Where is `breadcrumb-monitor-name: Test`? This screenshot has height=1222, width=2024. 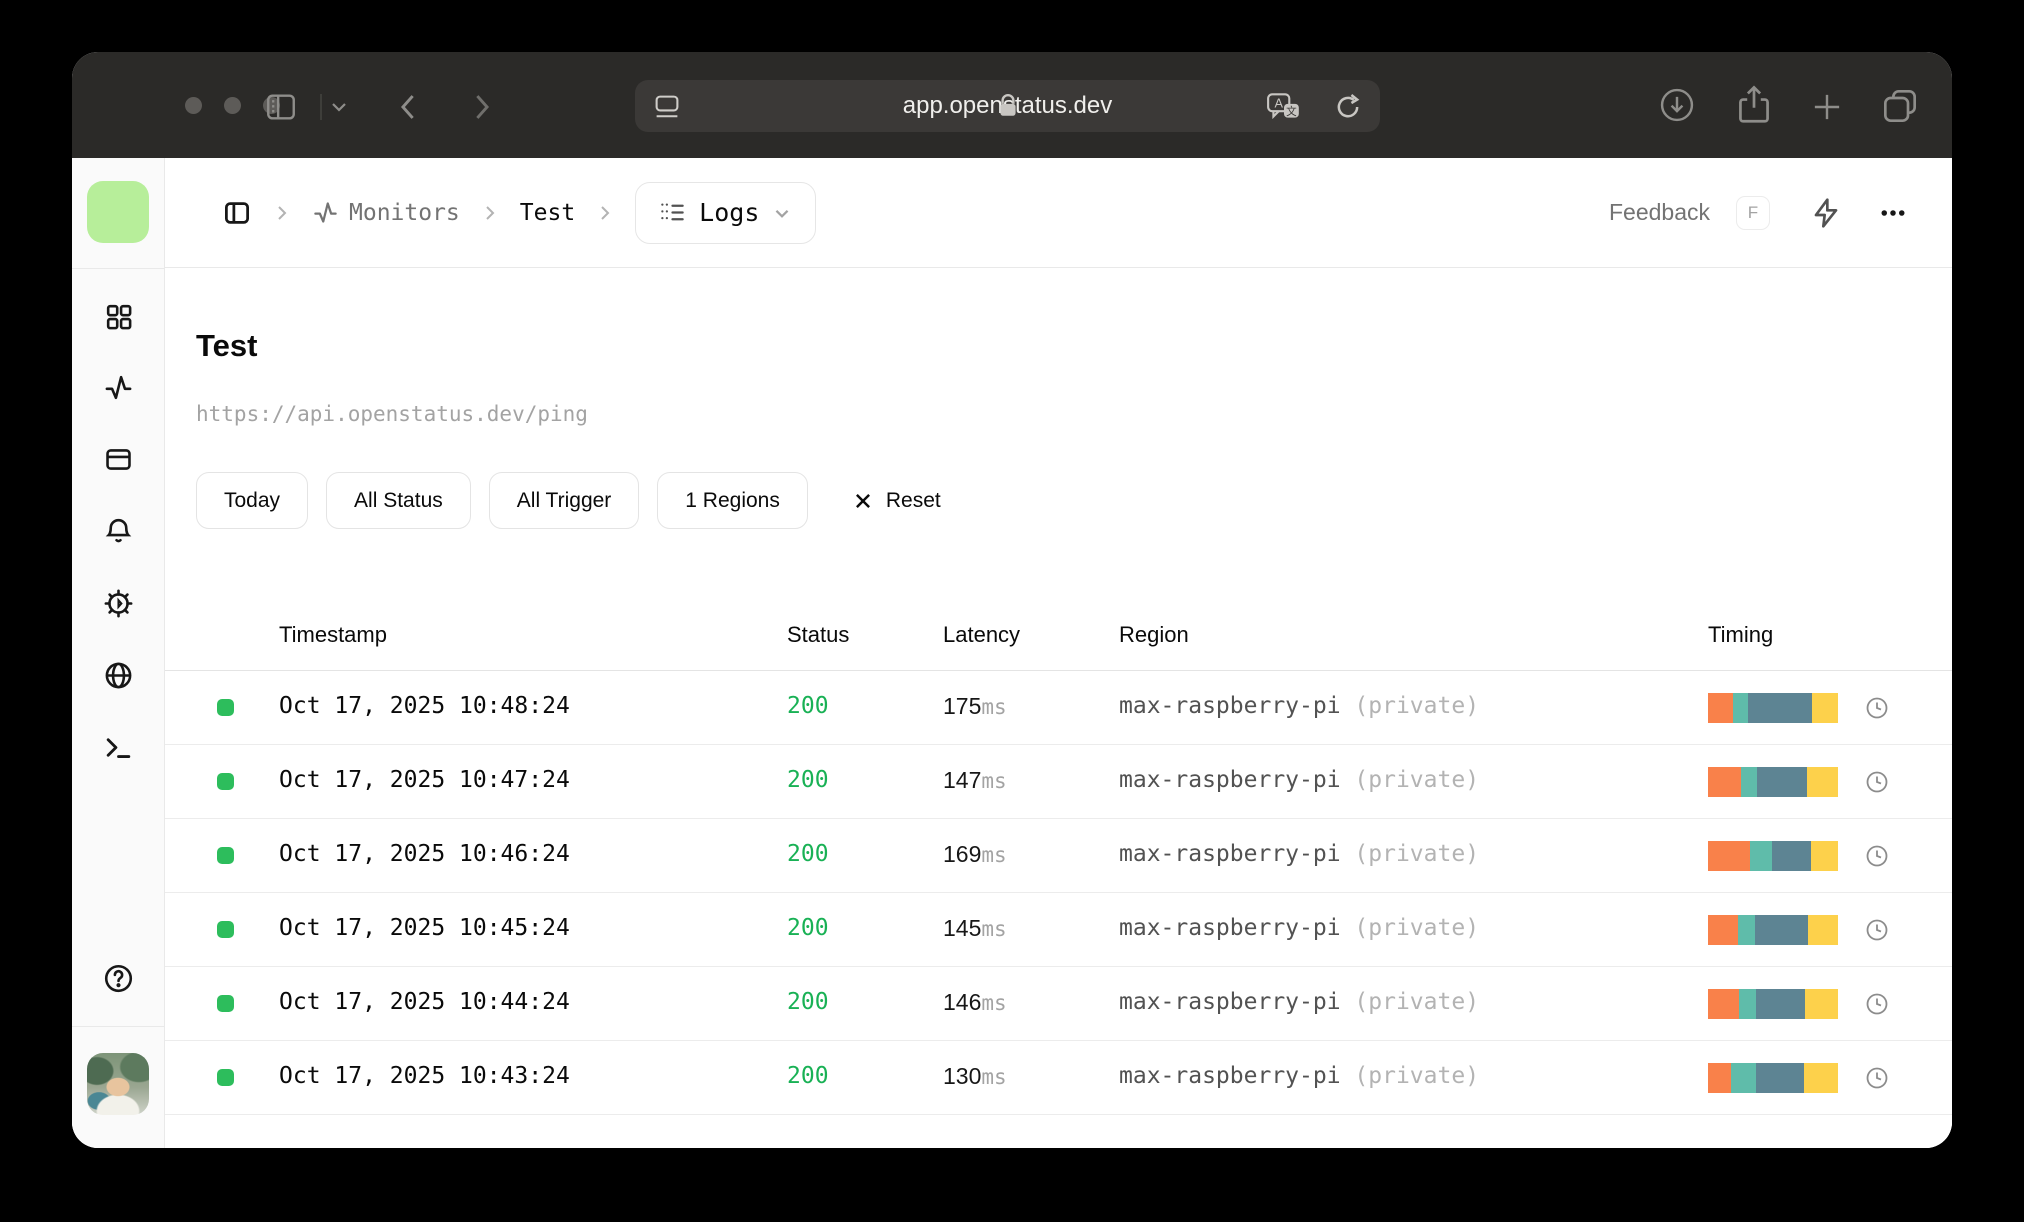
breadcrumb-monitor-name: Test is located at coordinates (547, 213).